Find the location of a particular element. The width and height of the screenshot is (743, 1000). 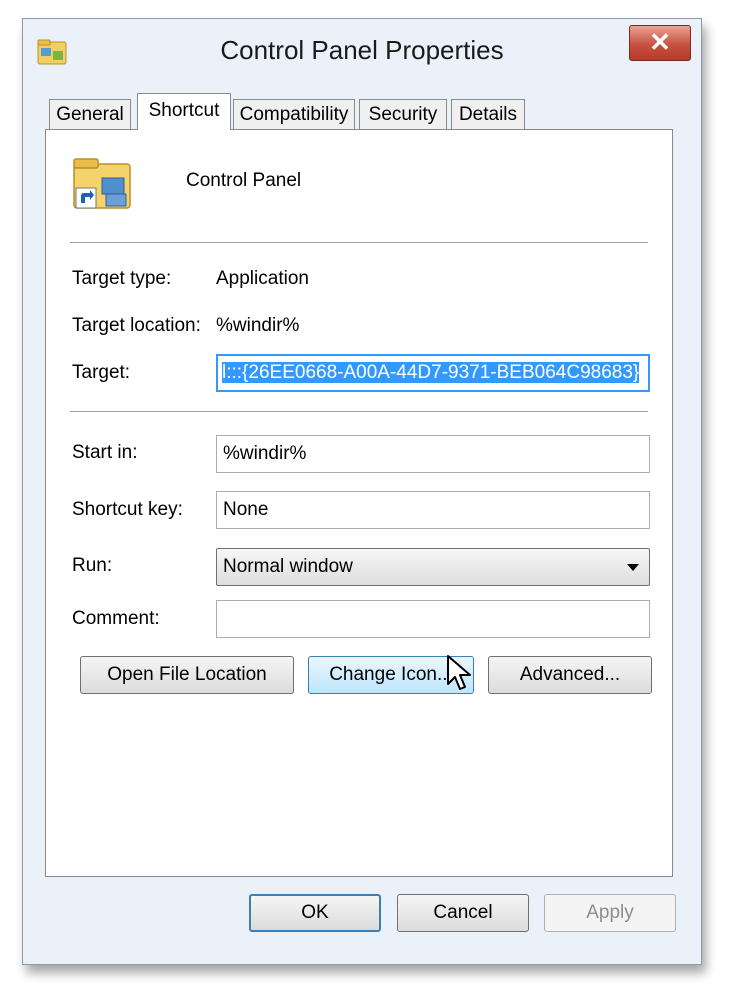

target-location-label: Target location: is located at coordinates (136, 325).